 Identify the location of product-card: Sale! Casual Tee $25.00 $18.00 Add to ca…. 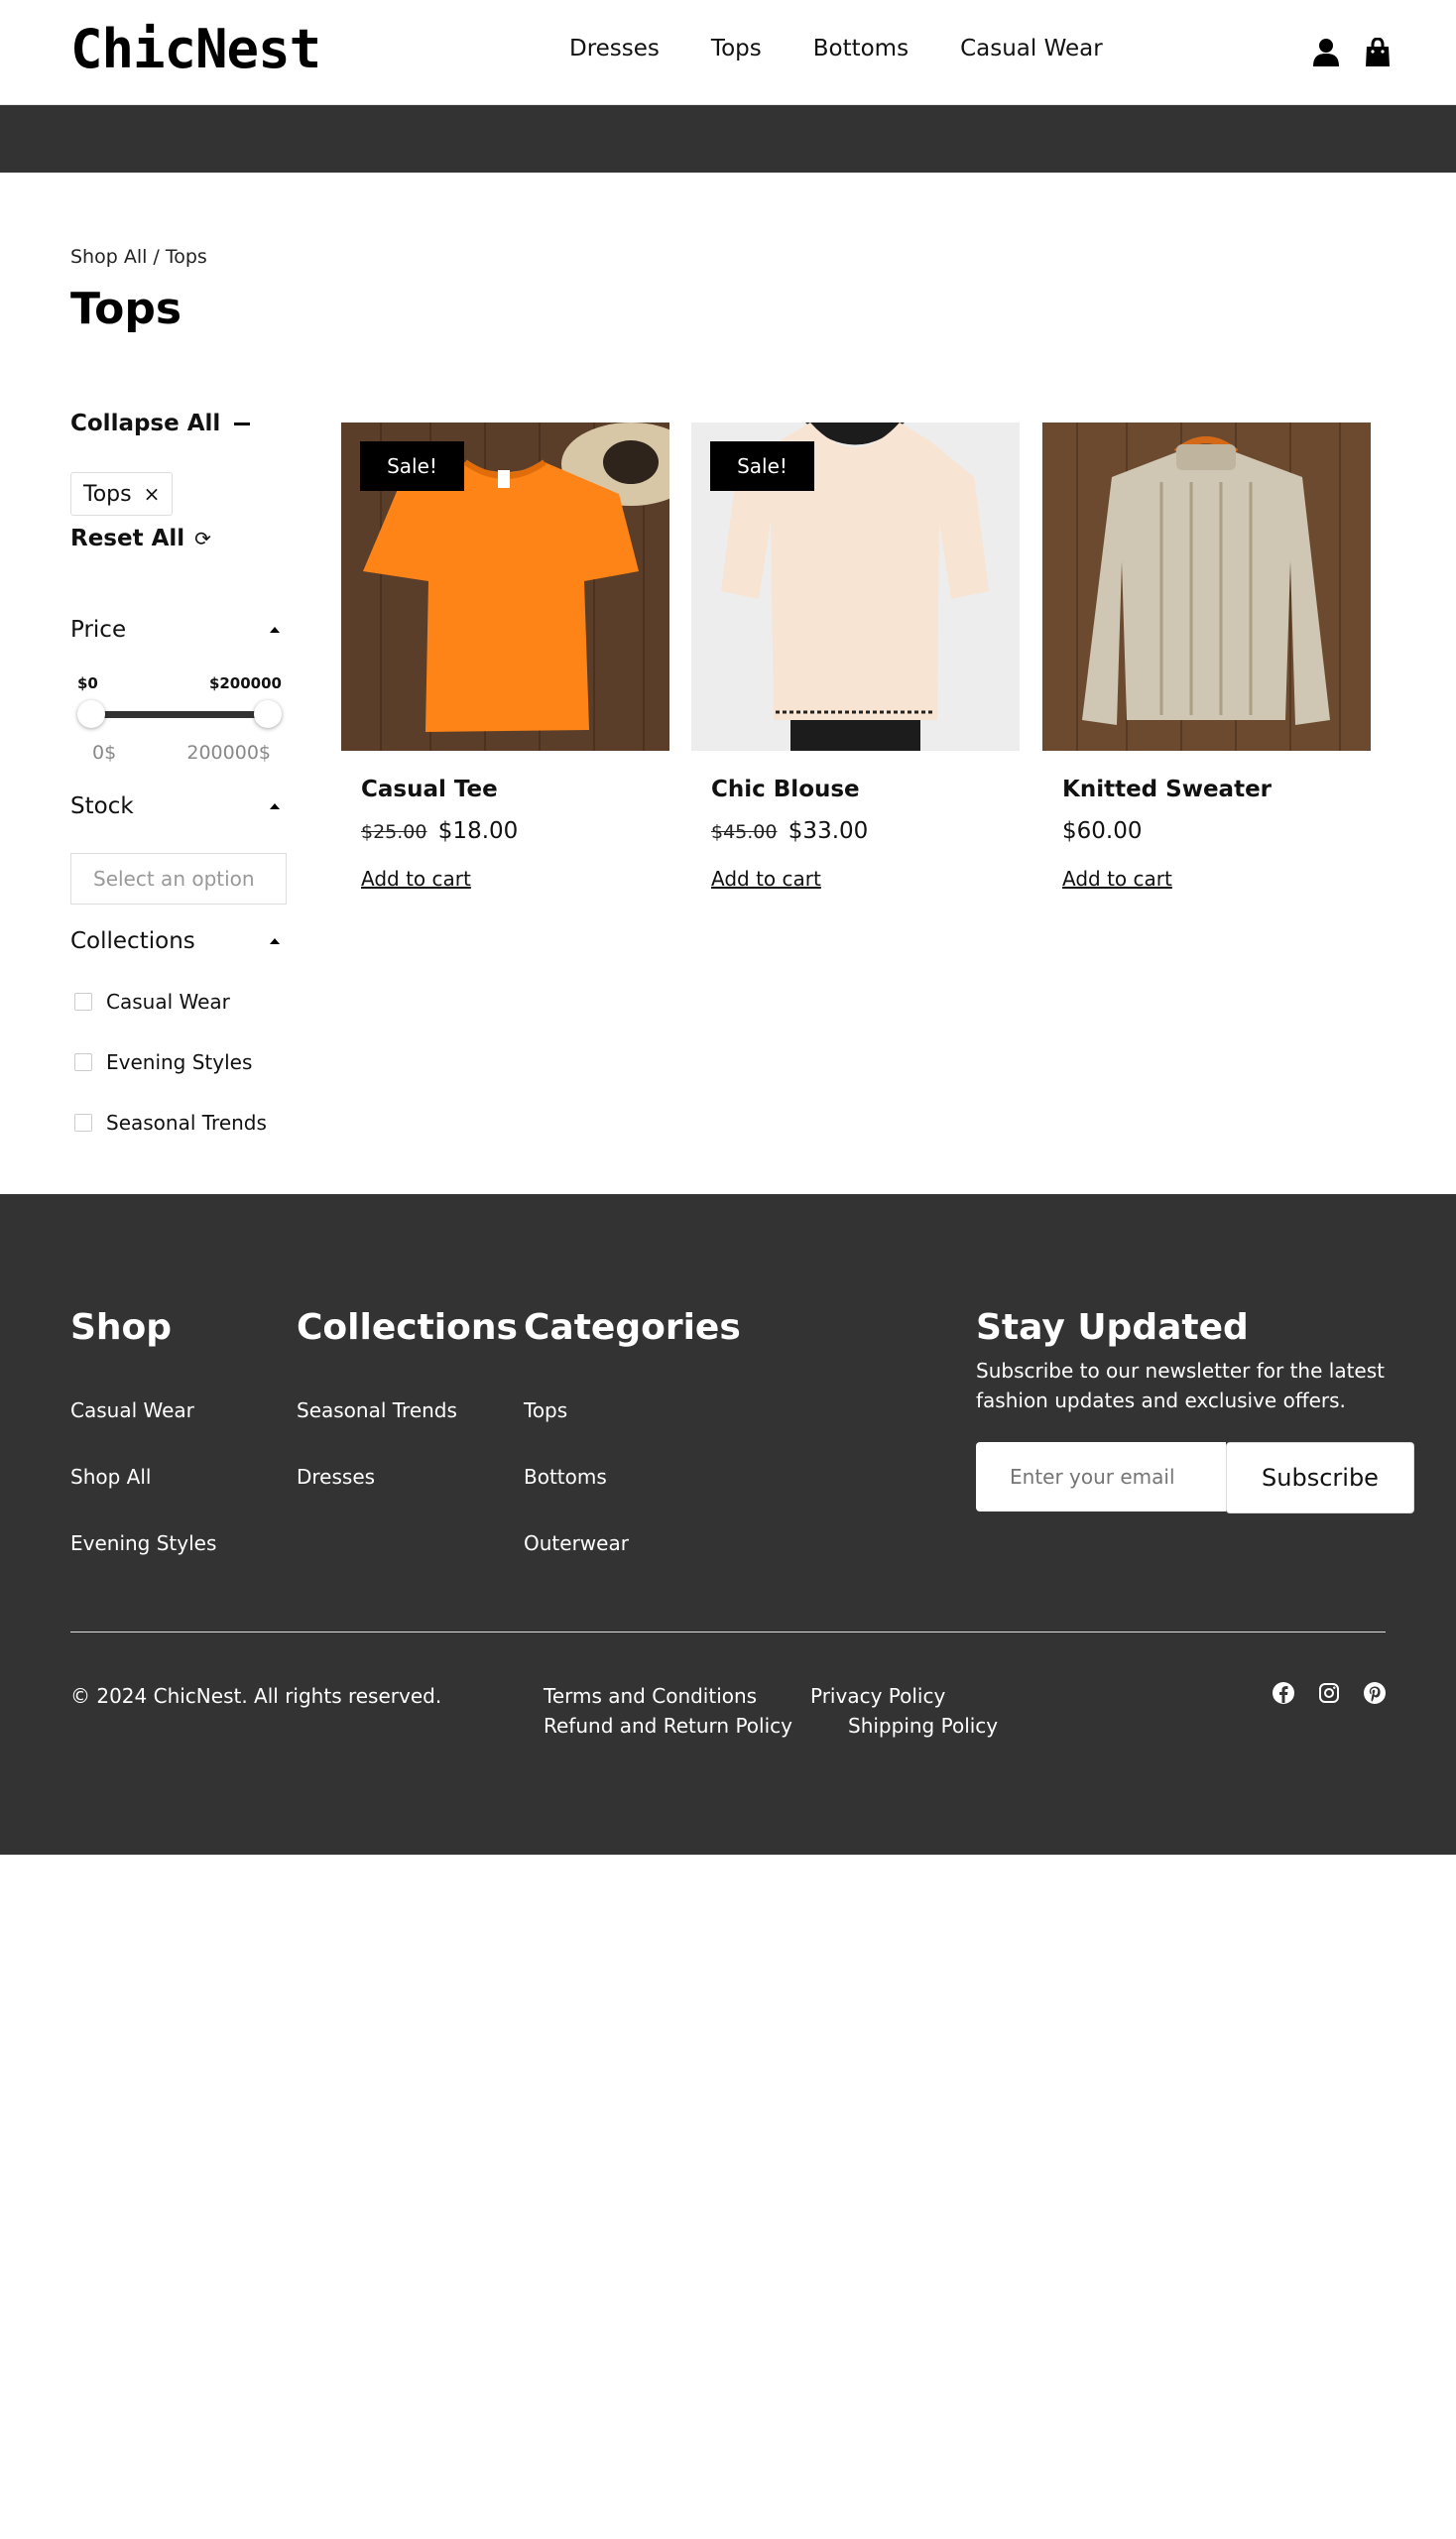
(505, 657).